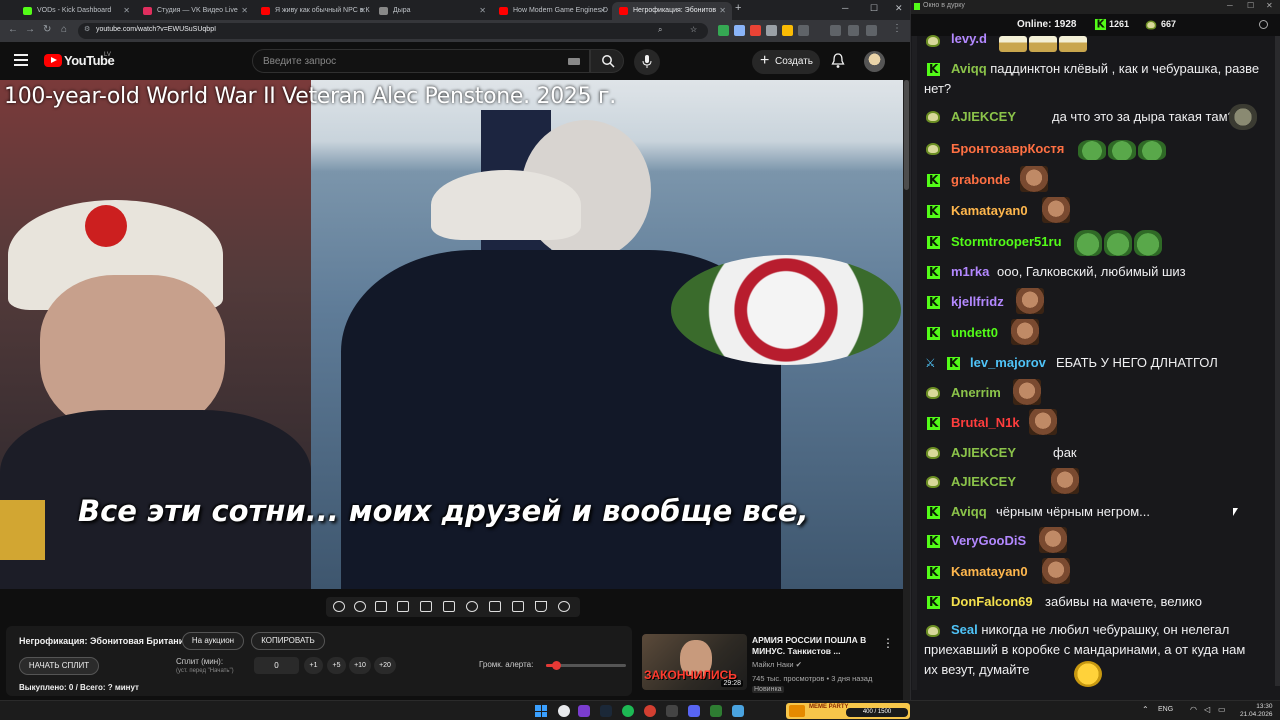 The width and height of the screenshot is (1280, 720). What do you see at coordinates (874, 61) in the screenshot?
I see `account-avatar` at bounding box center [874, 61].